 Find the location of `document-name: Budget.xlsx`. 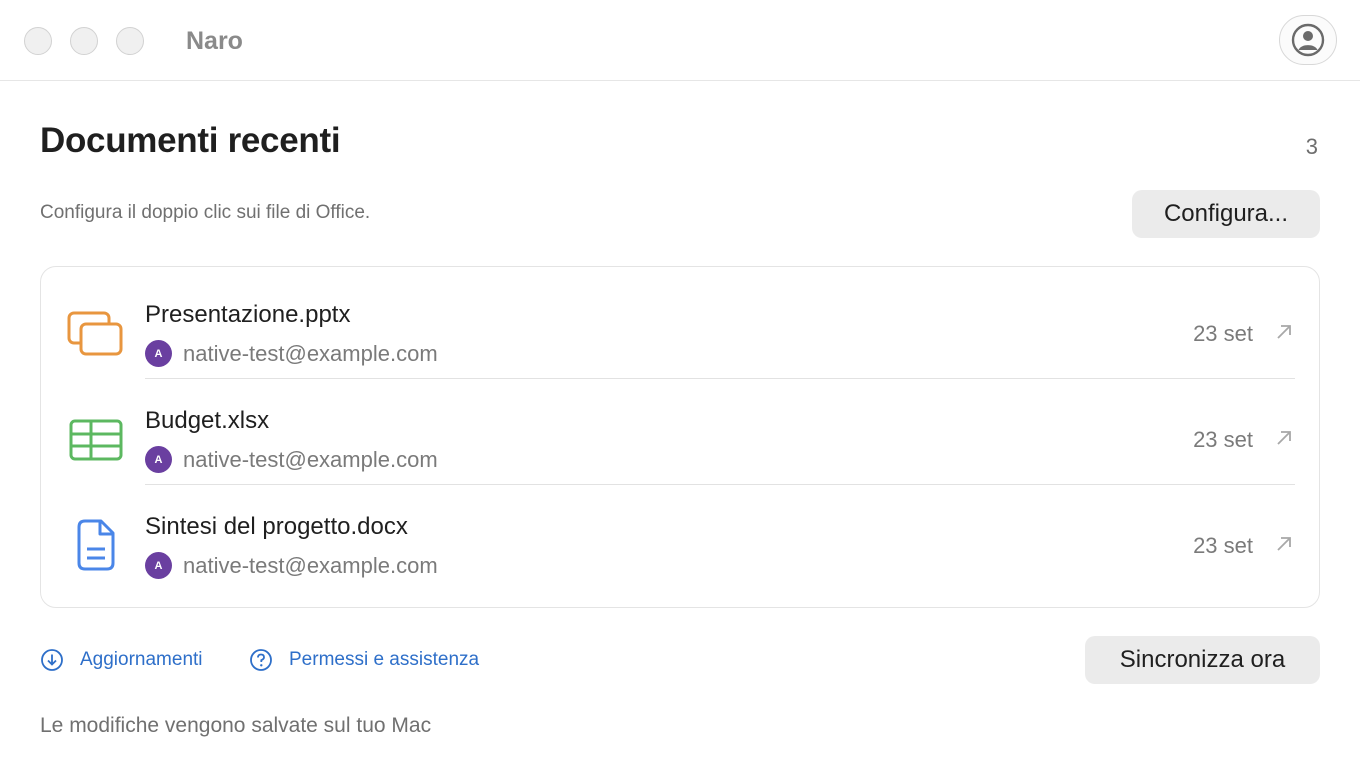

document-name: Budget.xlsx is located at coordinates (207, 420).